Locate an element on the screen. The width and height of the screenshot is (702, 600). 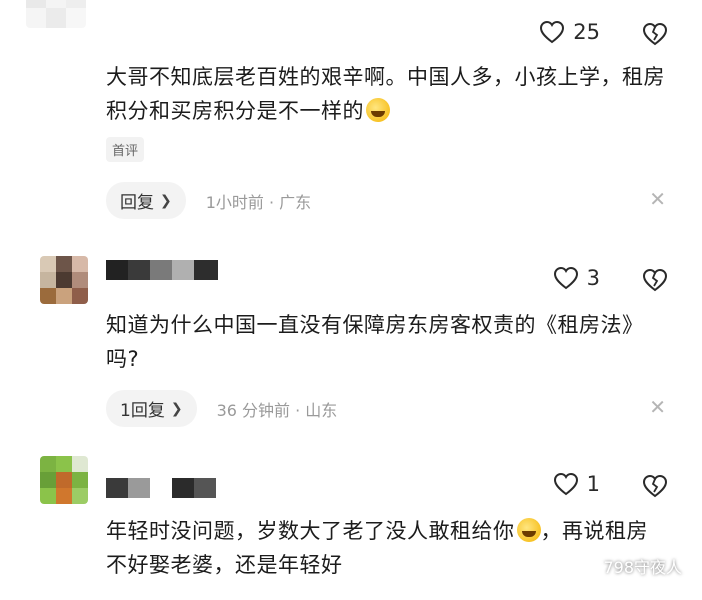
view-replies-button: 1回复 ❯ is located at coordinates (151, 408).